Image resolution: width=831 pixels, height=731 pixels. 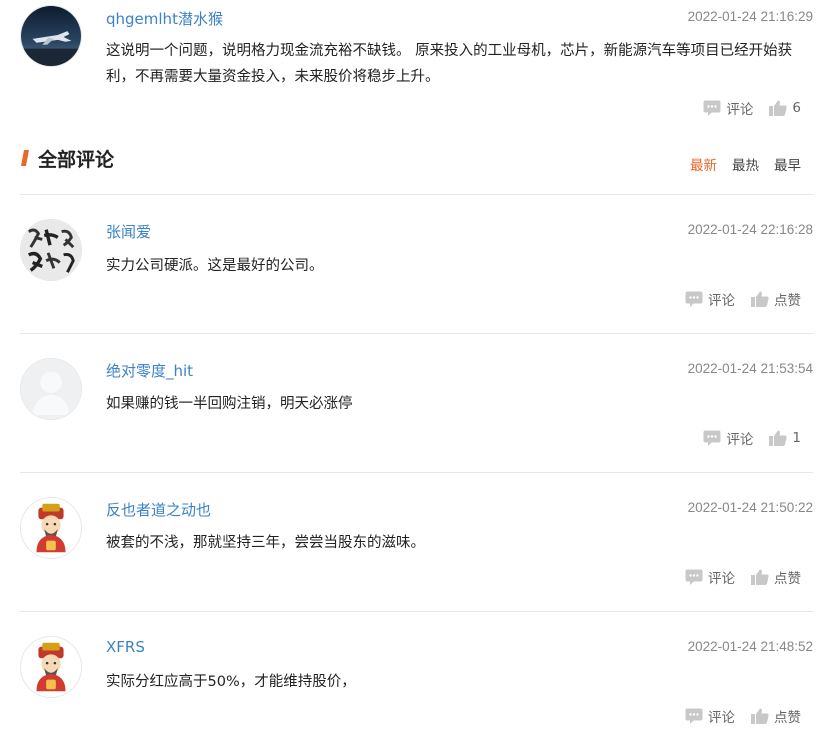 I want to click on sort-newest: 最新, so click(x=703, y=164).